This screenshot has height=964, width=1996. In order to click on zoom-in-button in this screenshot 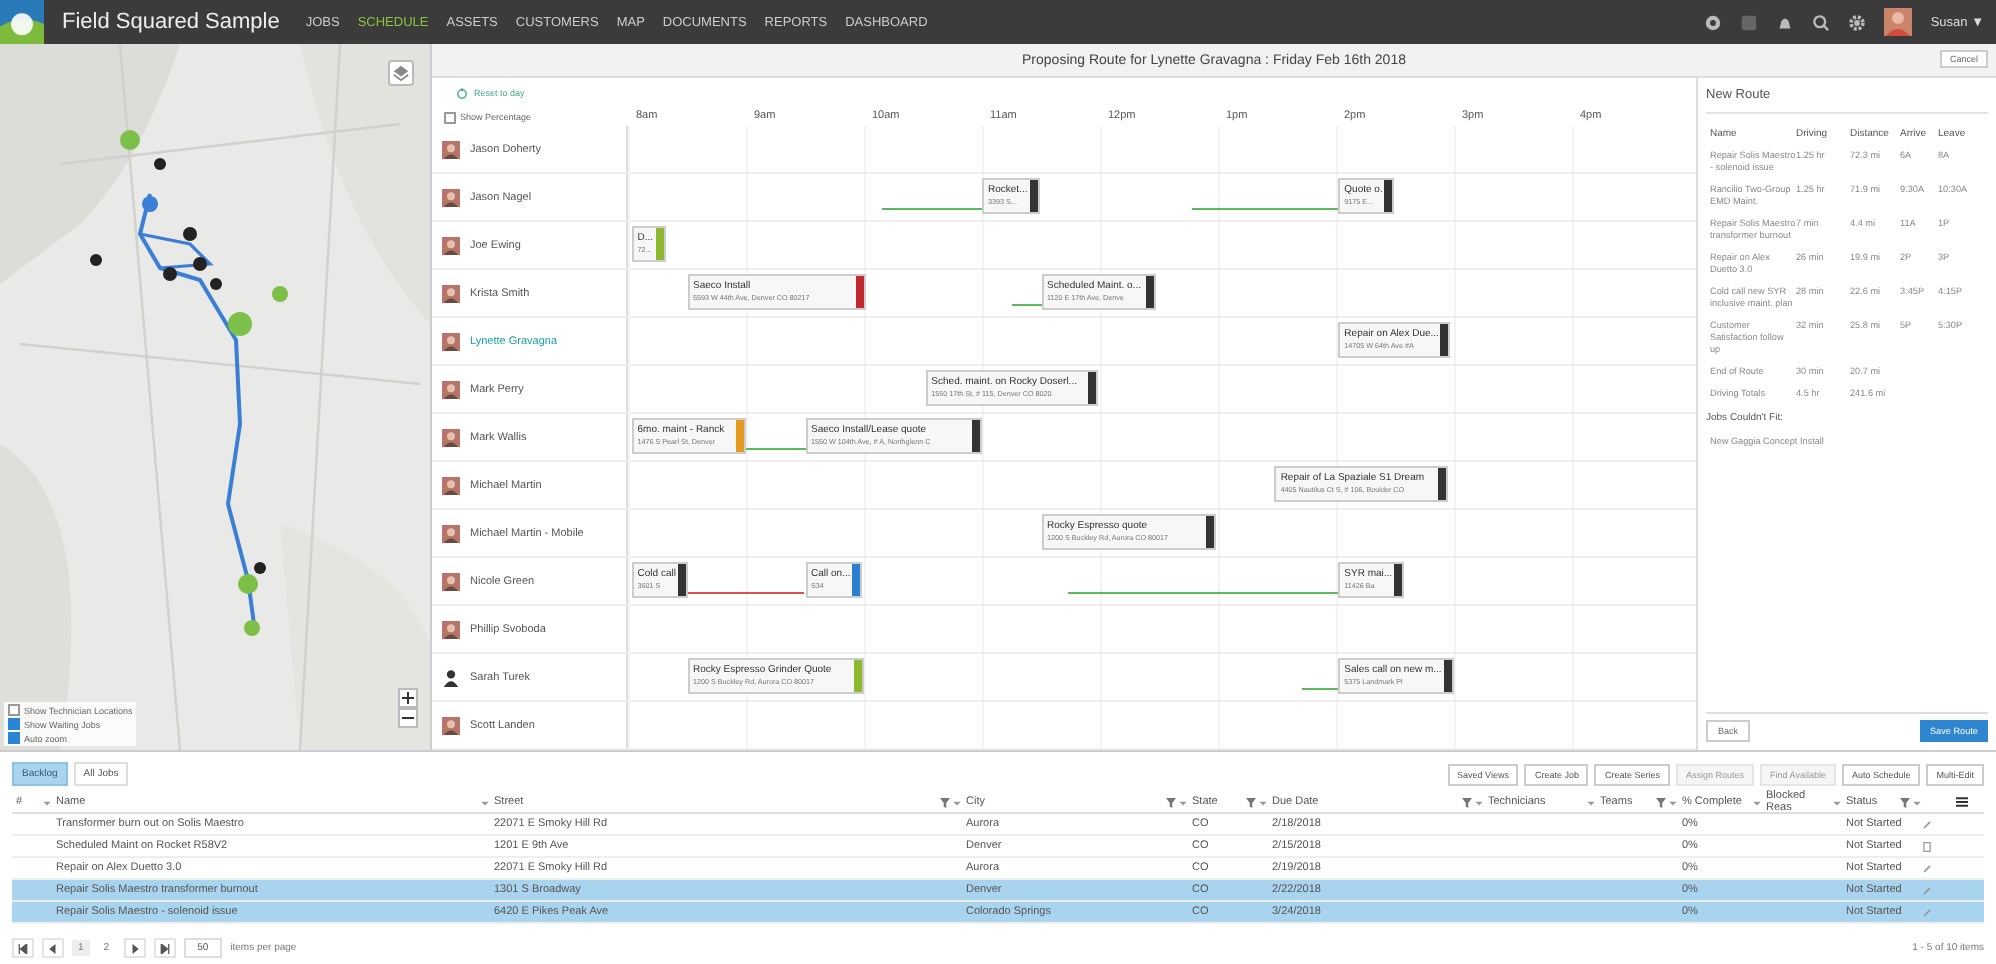, I will do `click(408, 698)`.